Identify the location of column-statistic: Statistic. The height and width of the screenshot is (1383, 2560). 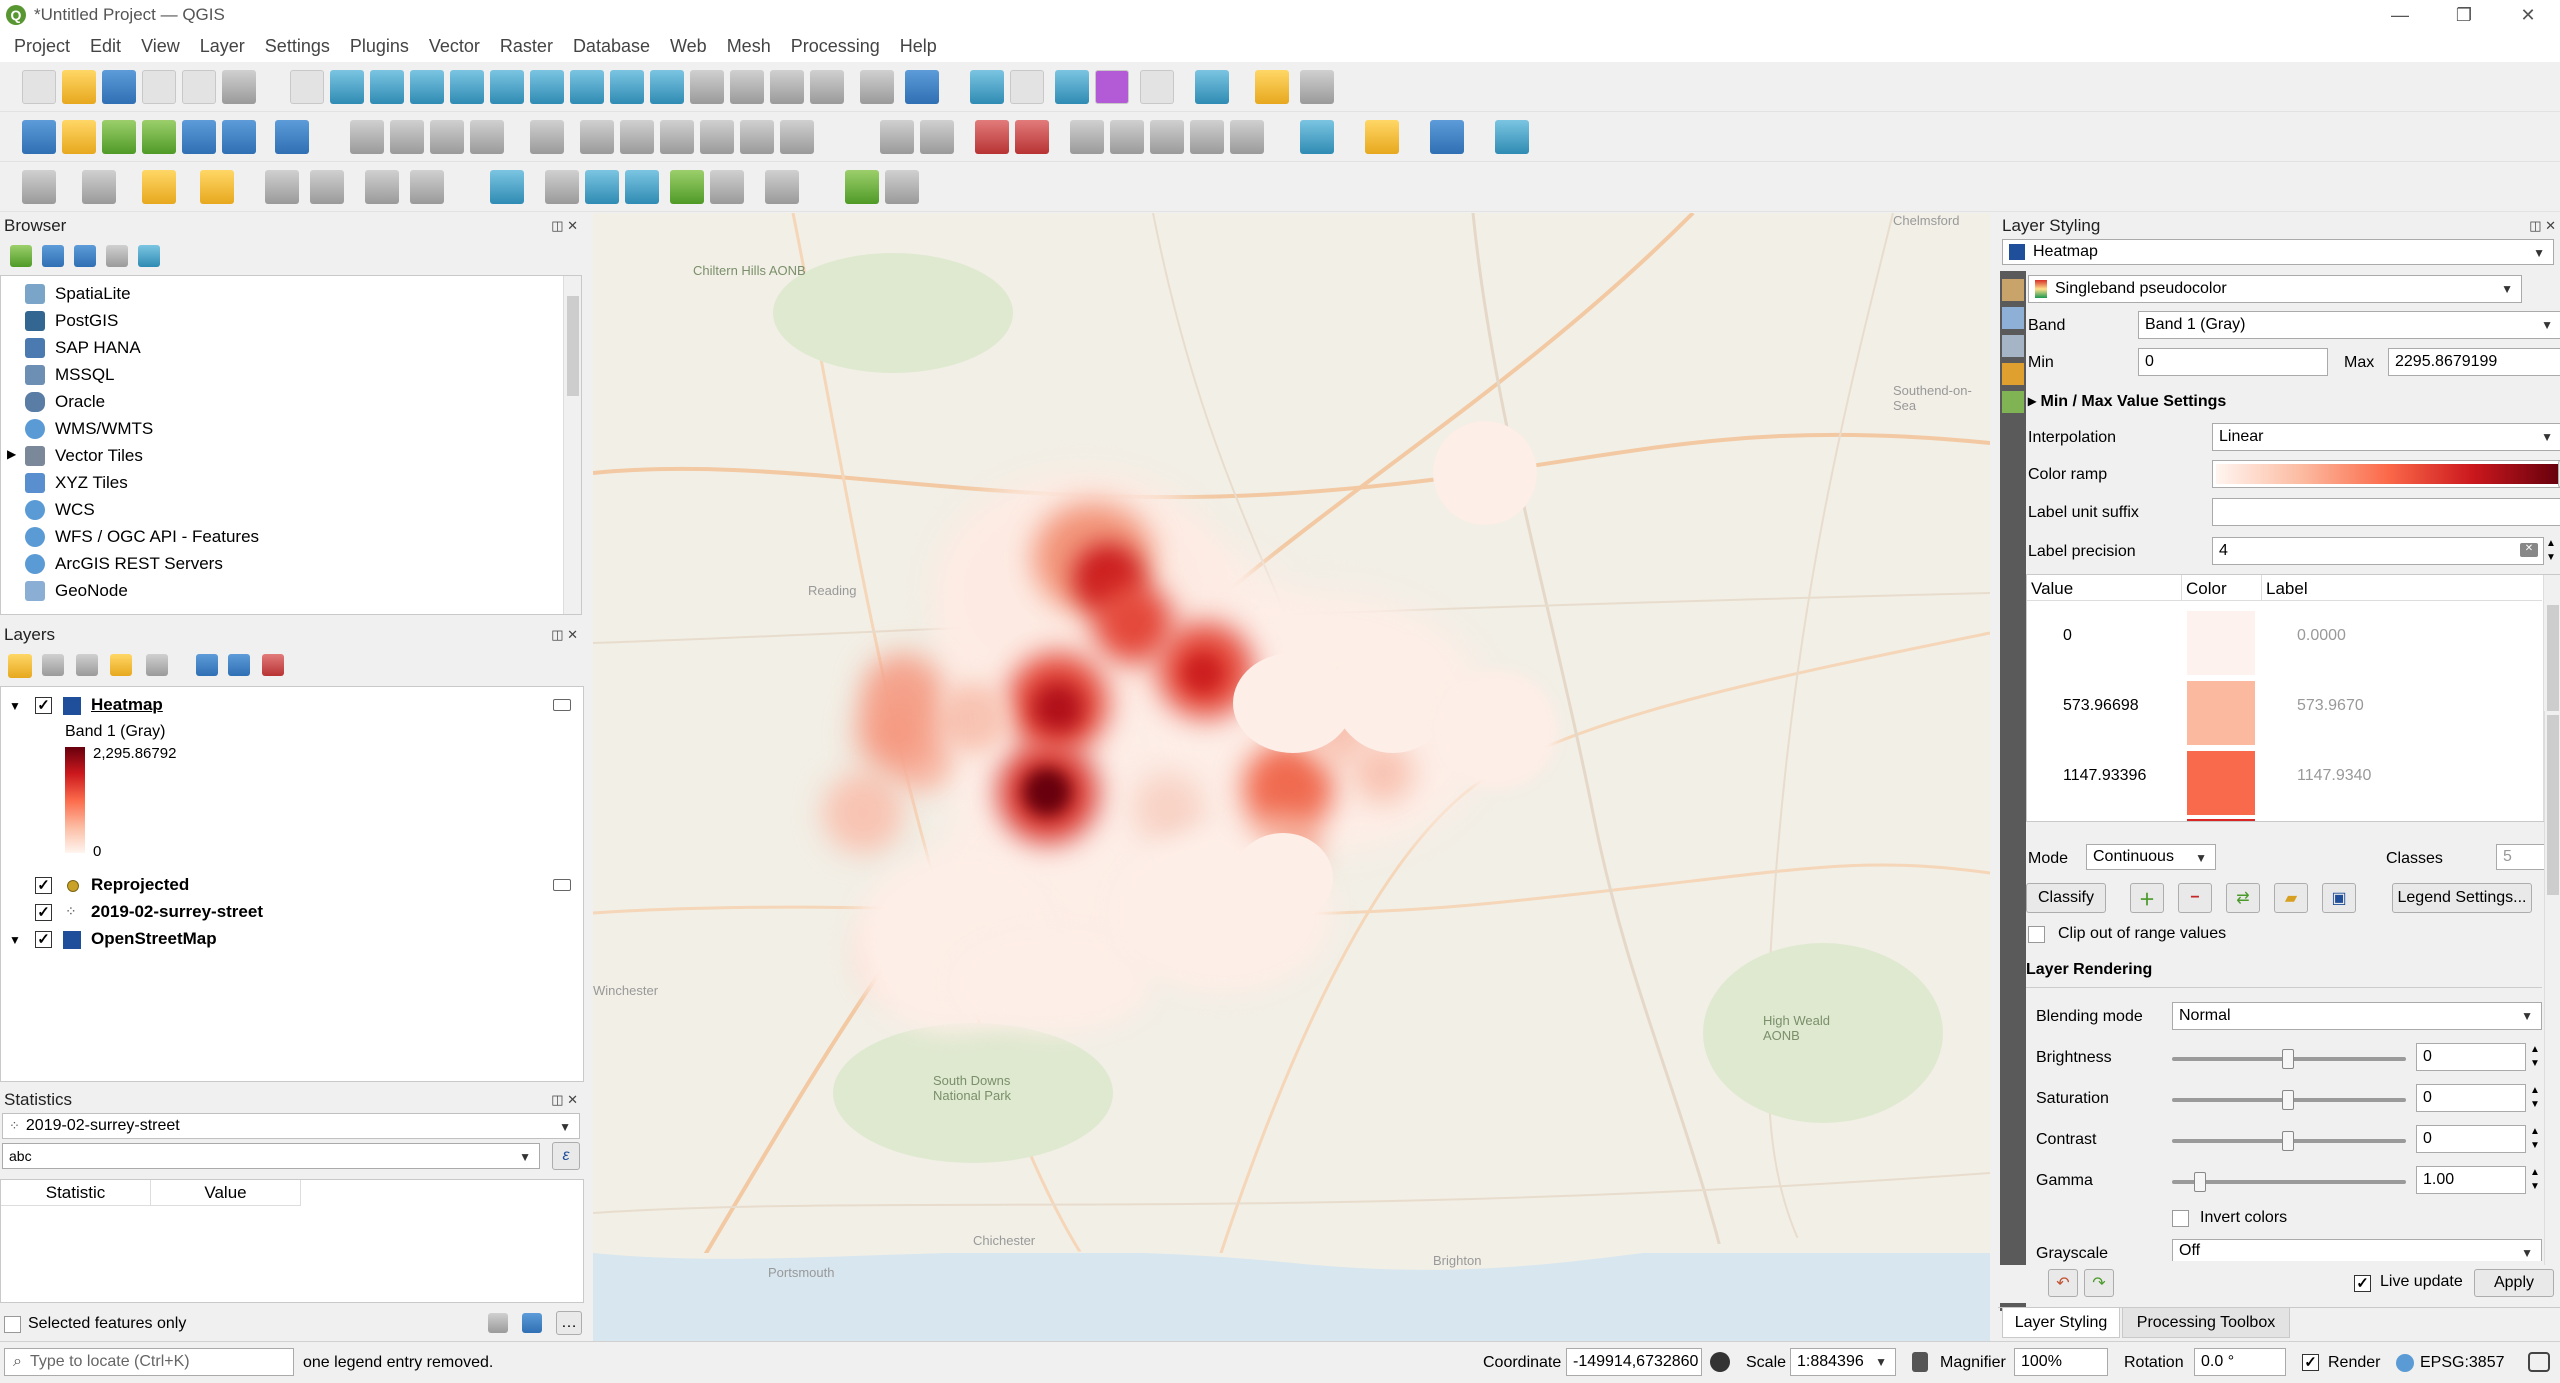
(76, 1193).